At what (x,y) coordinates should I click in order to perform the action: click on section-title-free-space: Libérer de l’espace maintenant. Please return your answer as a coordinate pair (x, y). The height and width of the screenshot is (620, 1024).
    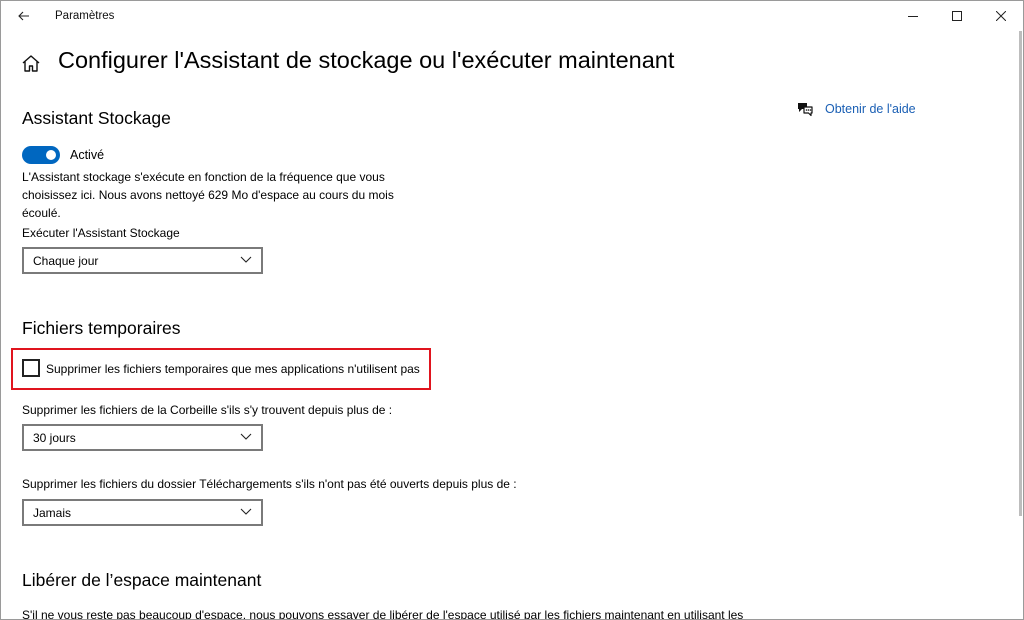
    Looking at the image, I should click on (142, 580).